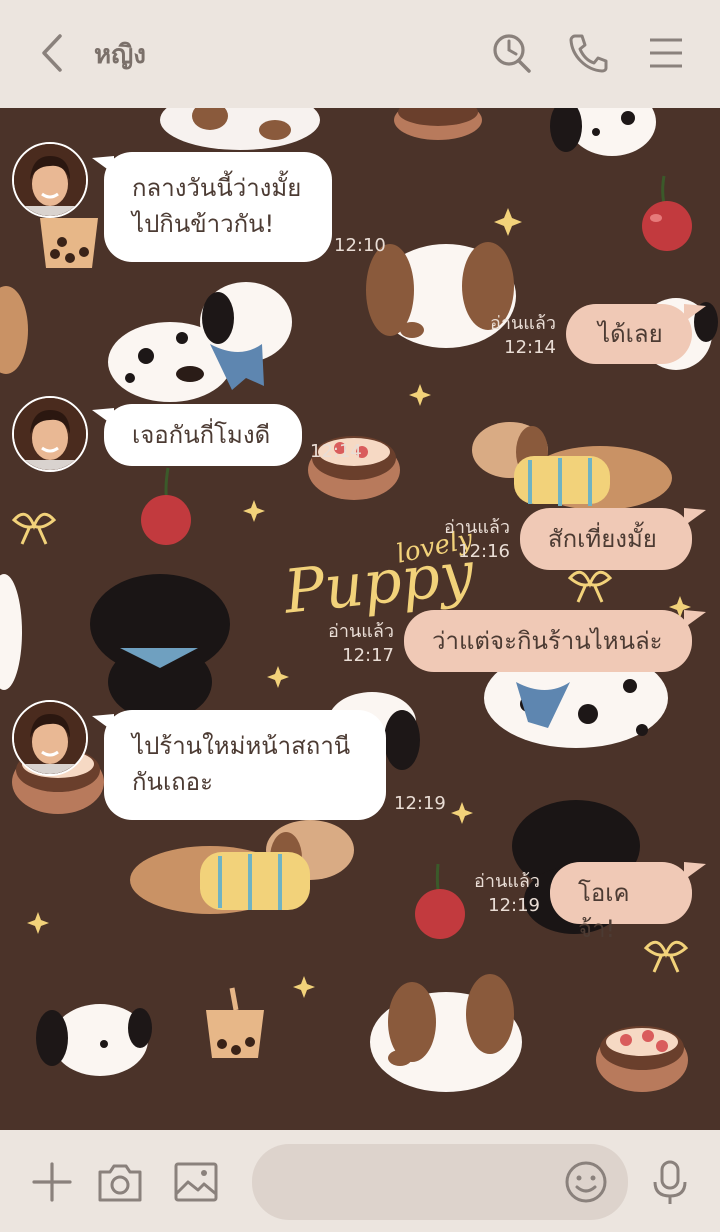  What do you see at coordinates (642, 1059) in the screenshot?
I see `cake-illustration-bottom-right` at bounding box center [642, 1059].